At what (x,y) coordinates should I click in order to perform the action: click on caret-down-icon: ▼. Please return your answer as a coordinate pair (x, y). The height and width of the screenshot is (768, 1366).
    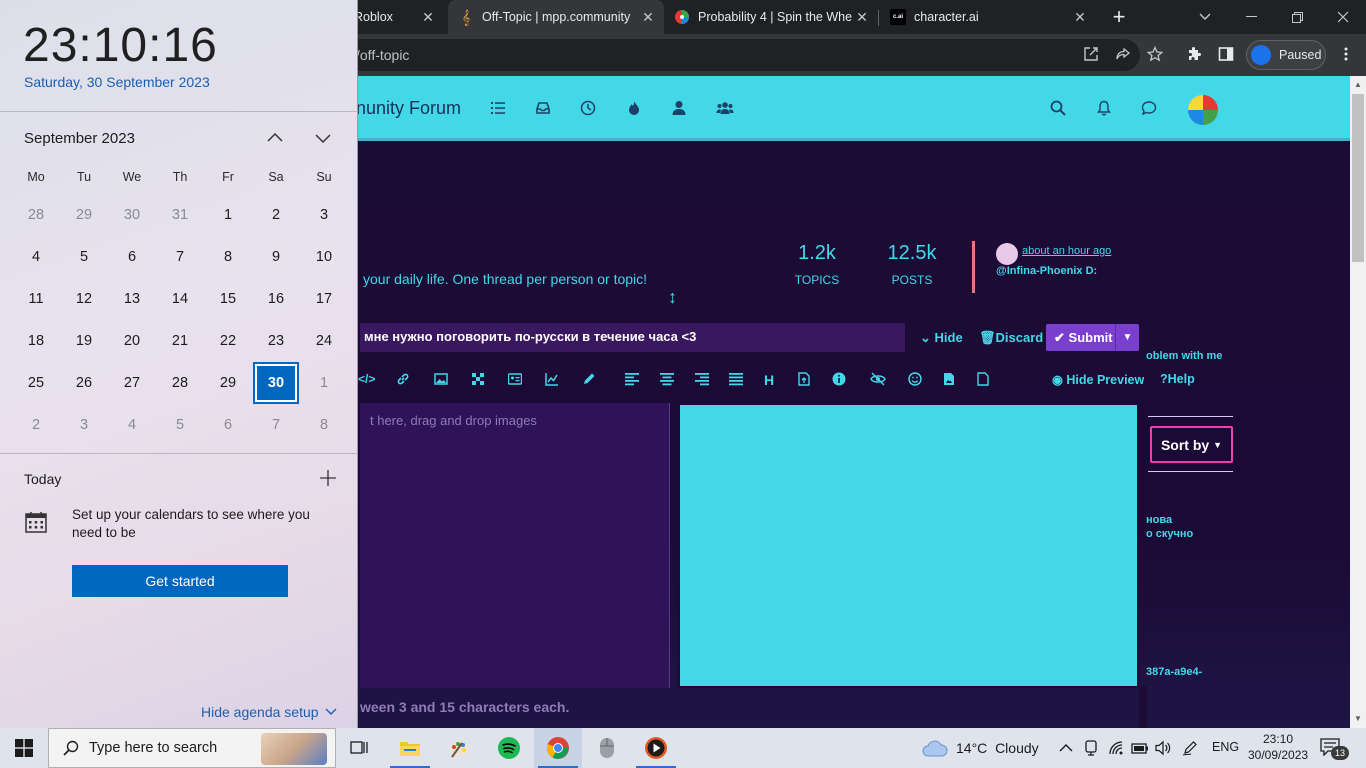
    Looking at the image, I should click on (1127, 337).